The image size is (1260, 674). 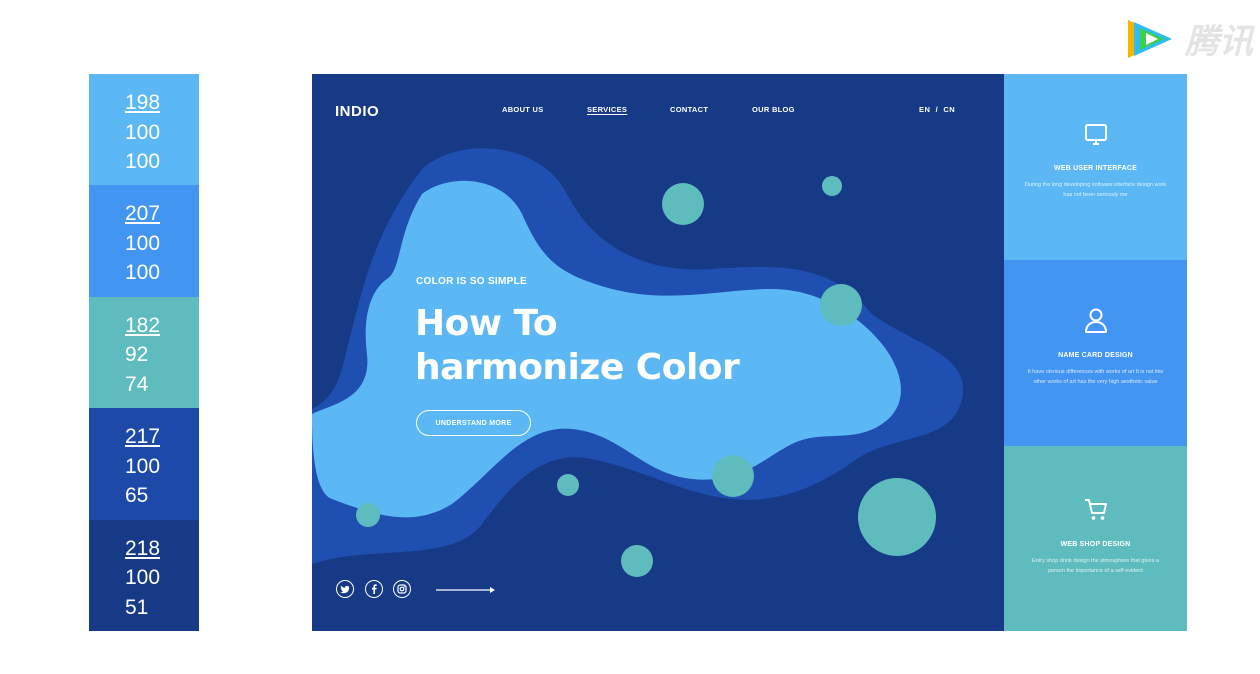 I want to click on arrow-right-icon, so click(x=467, y=590).